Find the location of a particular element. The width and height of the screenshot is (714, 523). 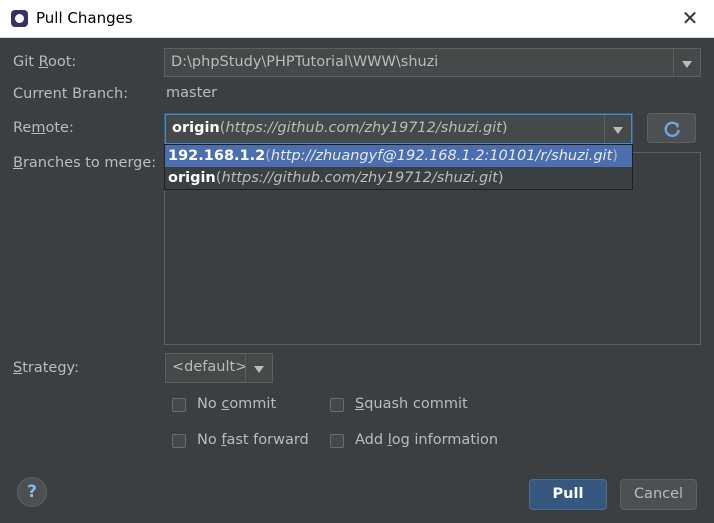

remote-option-name: 192.168.1.2 is located at coordinates (217, 156).